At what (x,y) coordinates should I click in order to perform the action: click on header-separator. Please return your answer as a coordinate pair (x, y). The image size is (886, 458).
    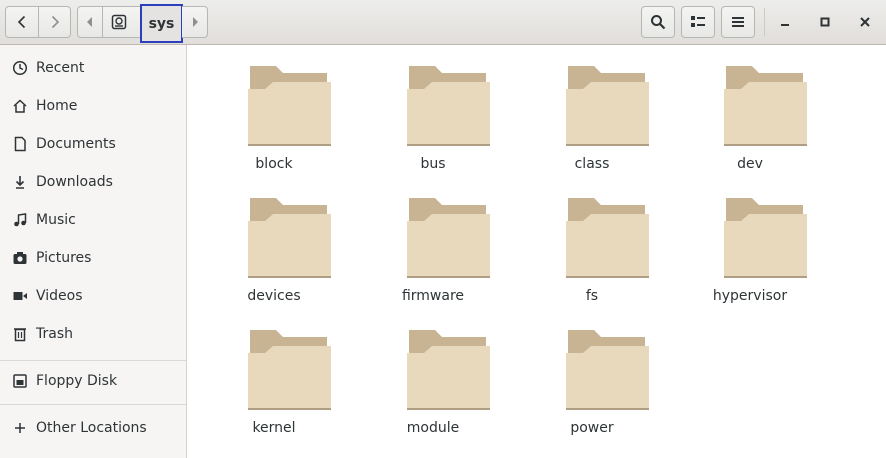
    Looking at the image, I should click on (764, 22).